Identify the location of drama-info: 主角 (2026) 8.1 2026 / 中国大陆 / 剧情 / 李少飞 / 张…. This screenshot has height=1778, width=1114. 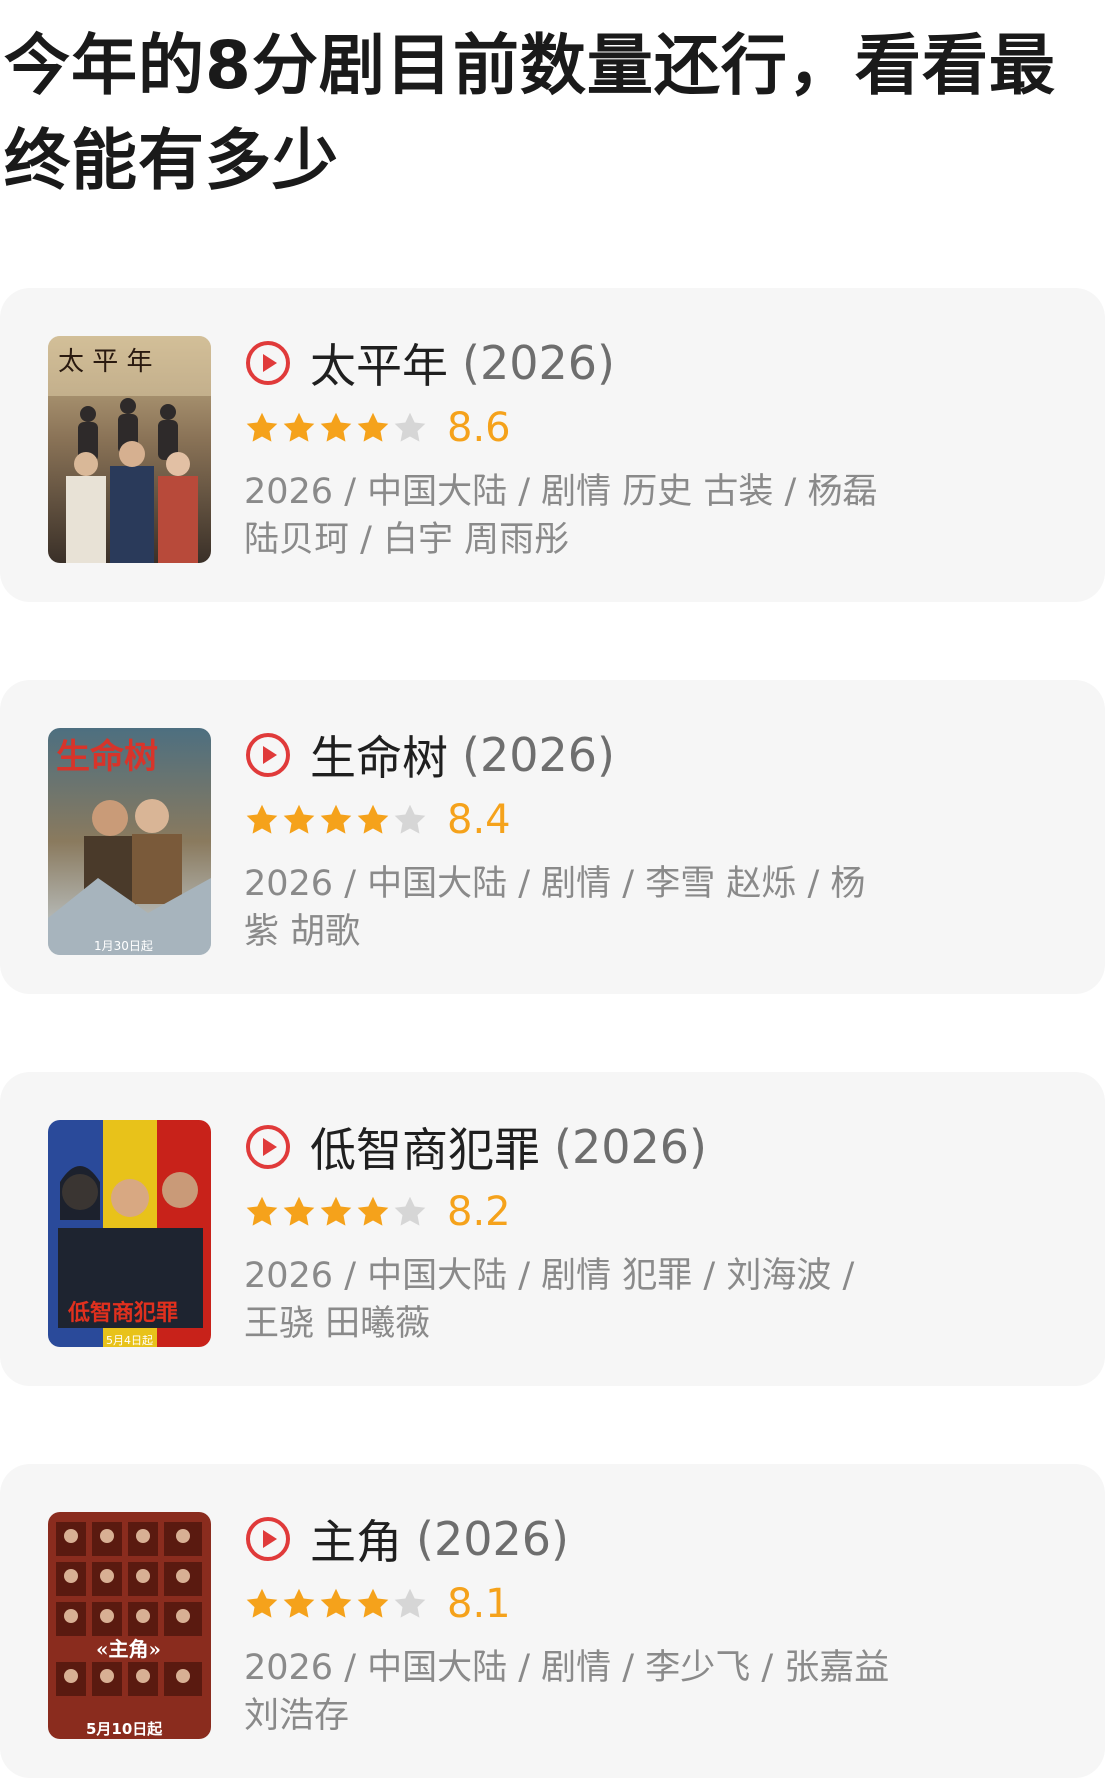
(566, 1622).